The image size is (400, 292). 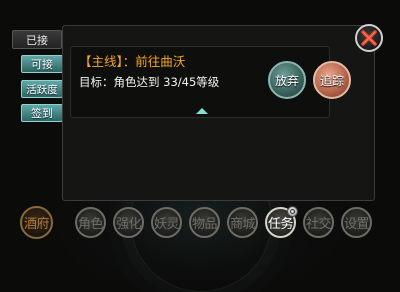 I want to click on tab-accepted: 已接, so click(x=37, y=39).